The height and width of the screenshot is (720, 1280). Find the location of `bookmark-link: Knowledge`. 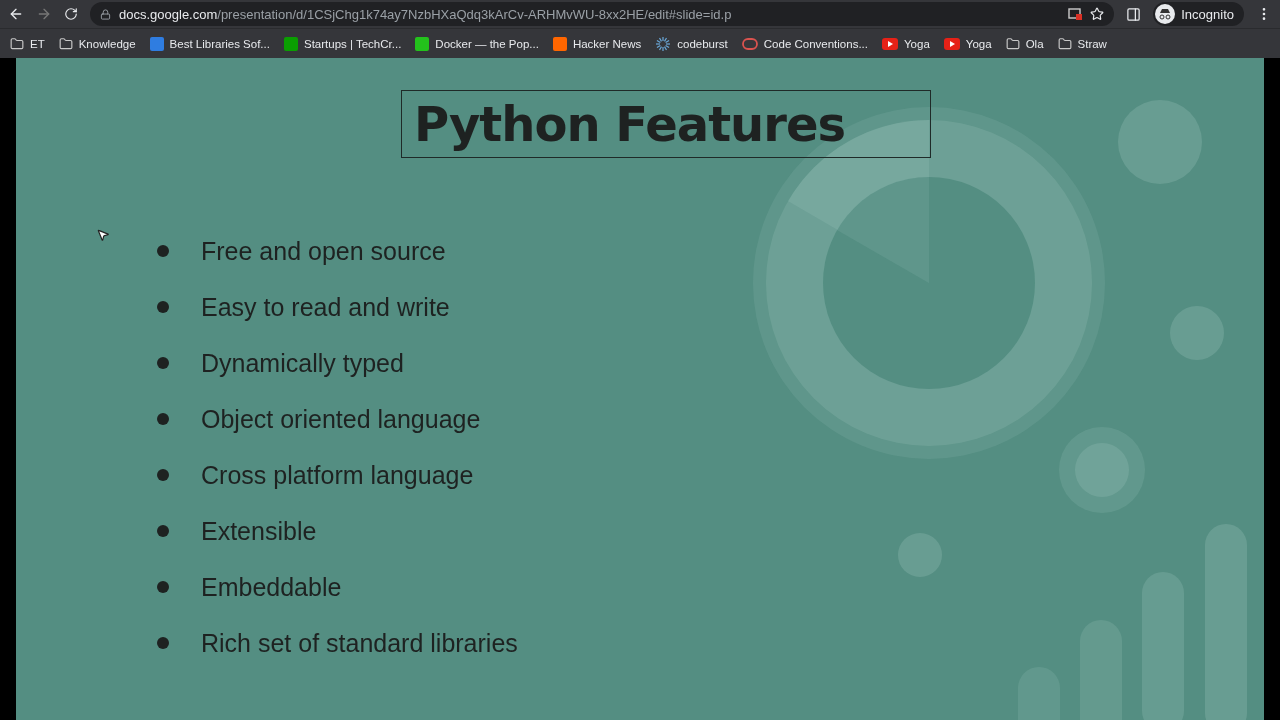

bookmark-link: Knowledge is located at coordinates (97, 43).